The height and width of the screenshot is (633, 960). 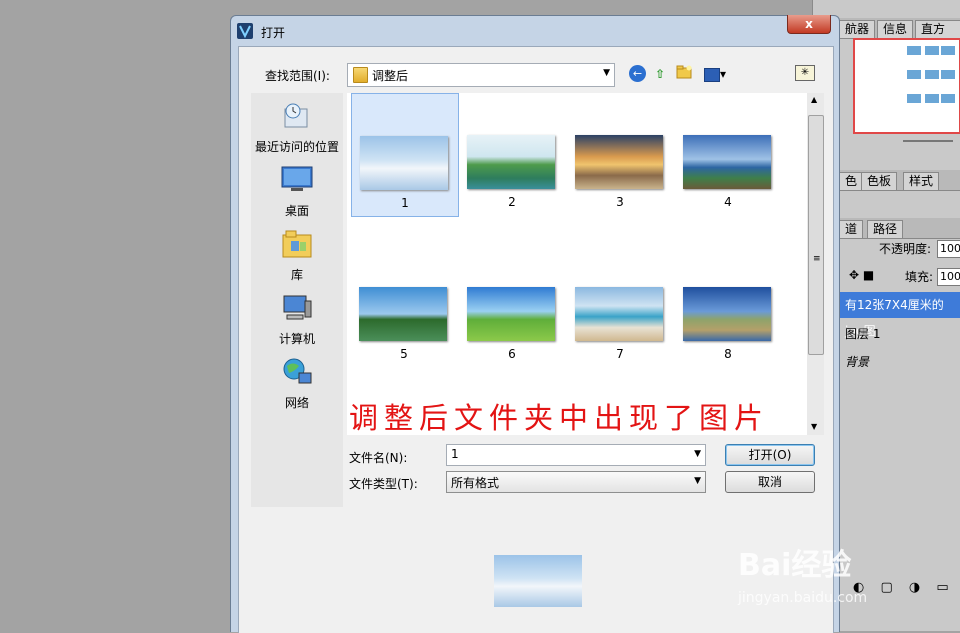 I want to click on place-libraries: 库, so click(x=297, y=256).